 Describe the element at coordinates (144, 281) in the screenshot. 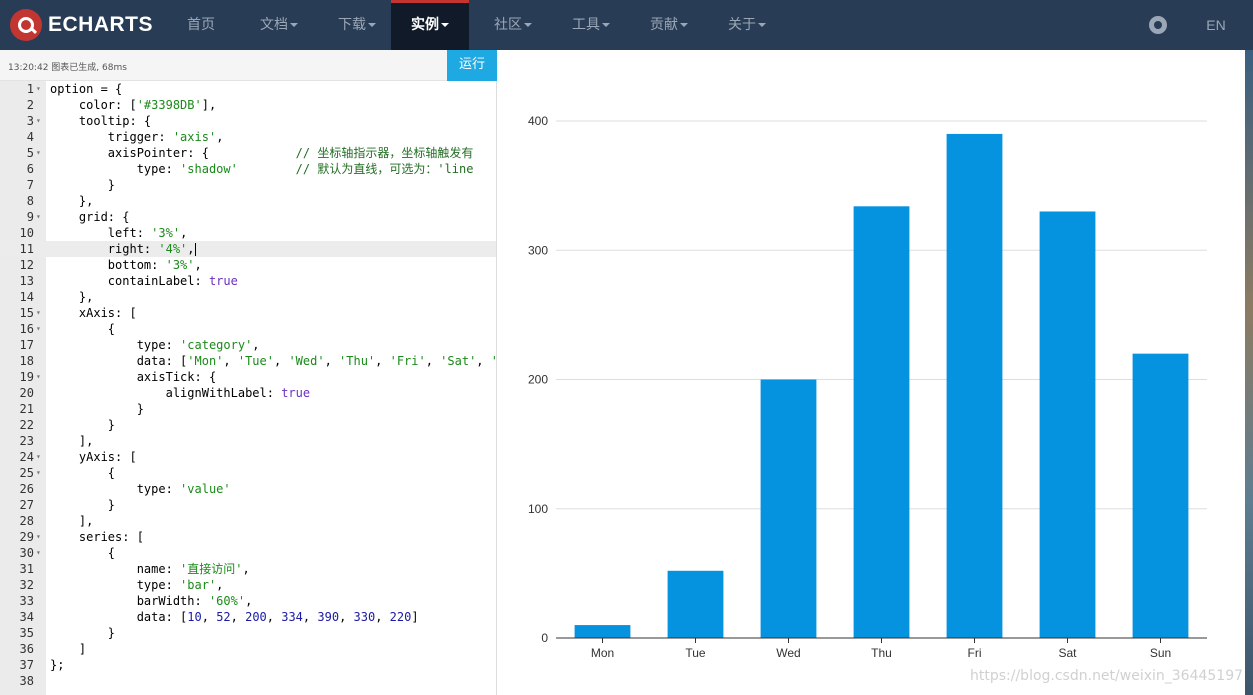

I see `code-text: containLabel: true` at that location.